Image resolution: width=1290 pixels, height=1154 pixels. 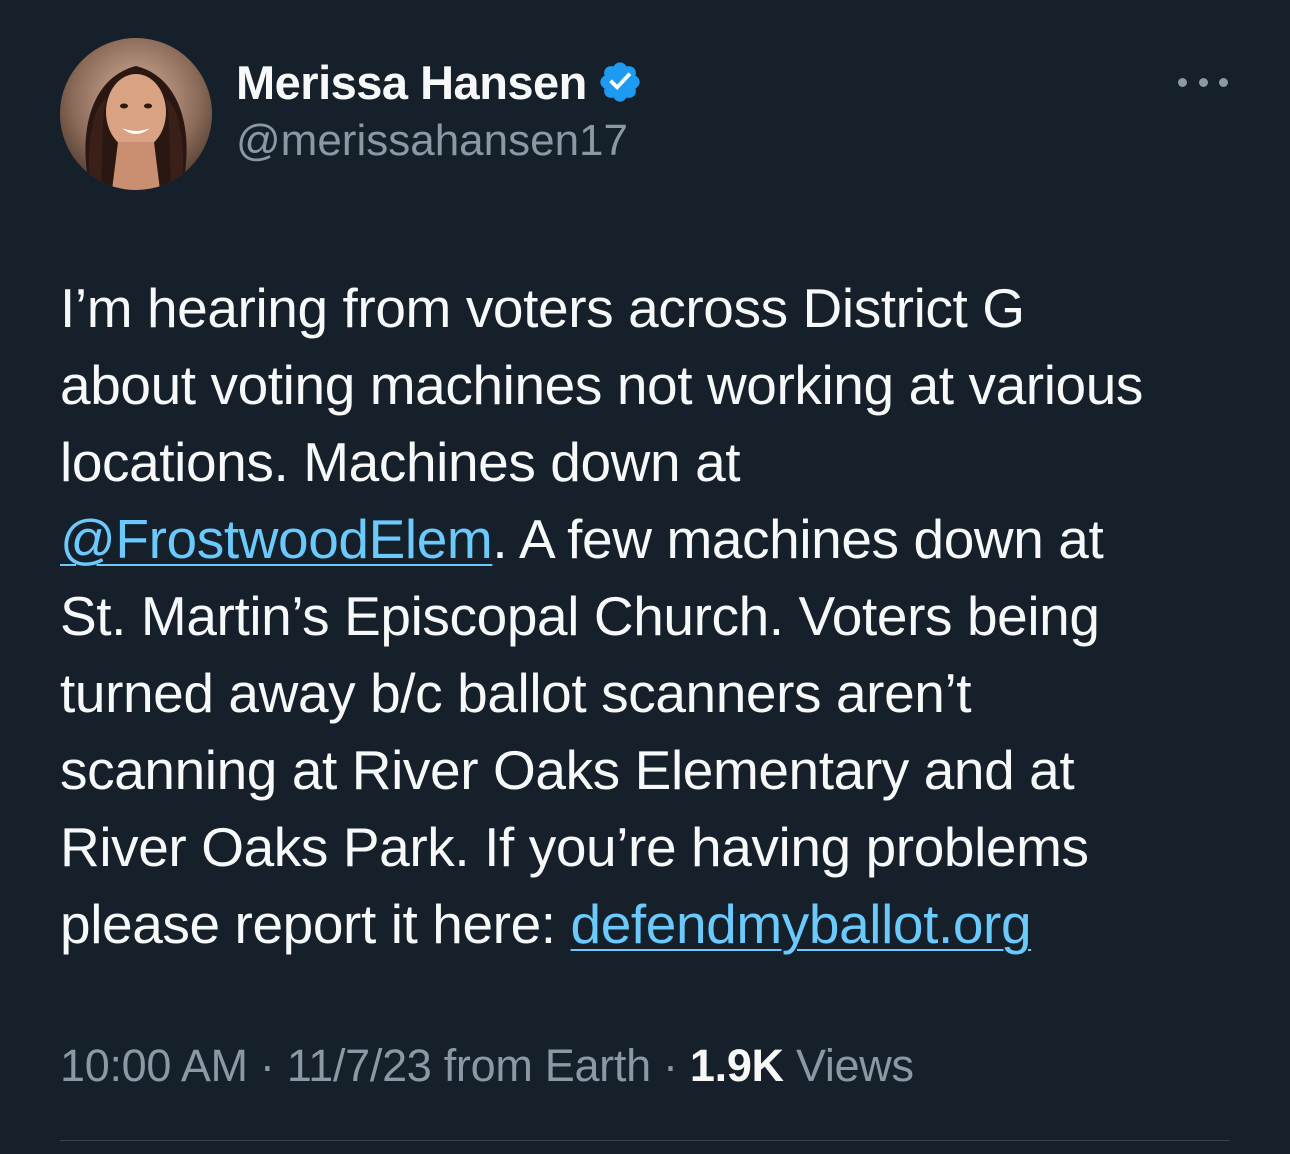 I want to click on tweet-text-line: turned away b/c ballot scanners aren’t, so click(x=655, y=693).